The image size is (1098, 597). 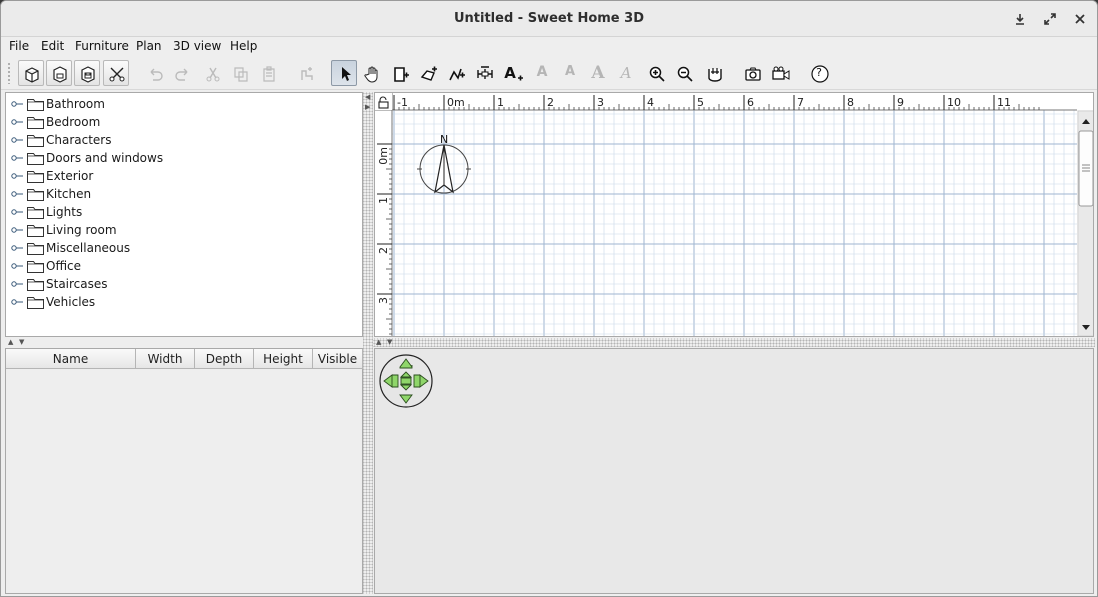 I want to click on zoom-in-icon, so click(x=657, y=74).